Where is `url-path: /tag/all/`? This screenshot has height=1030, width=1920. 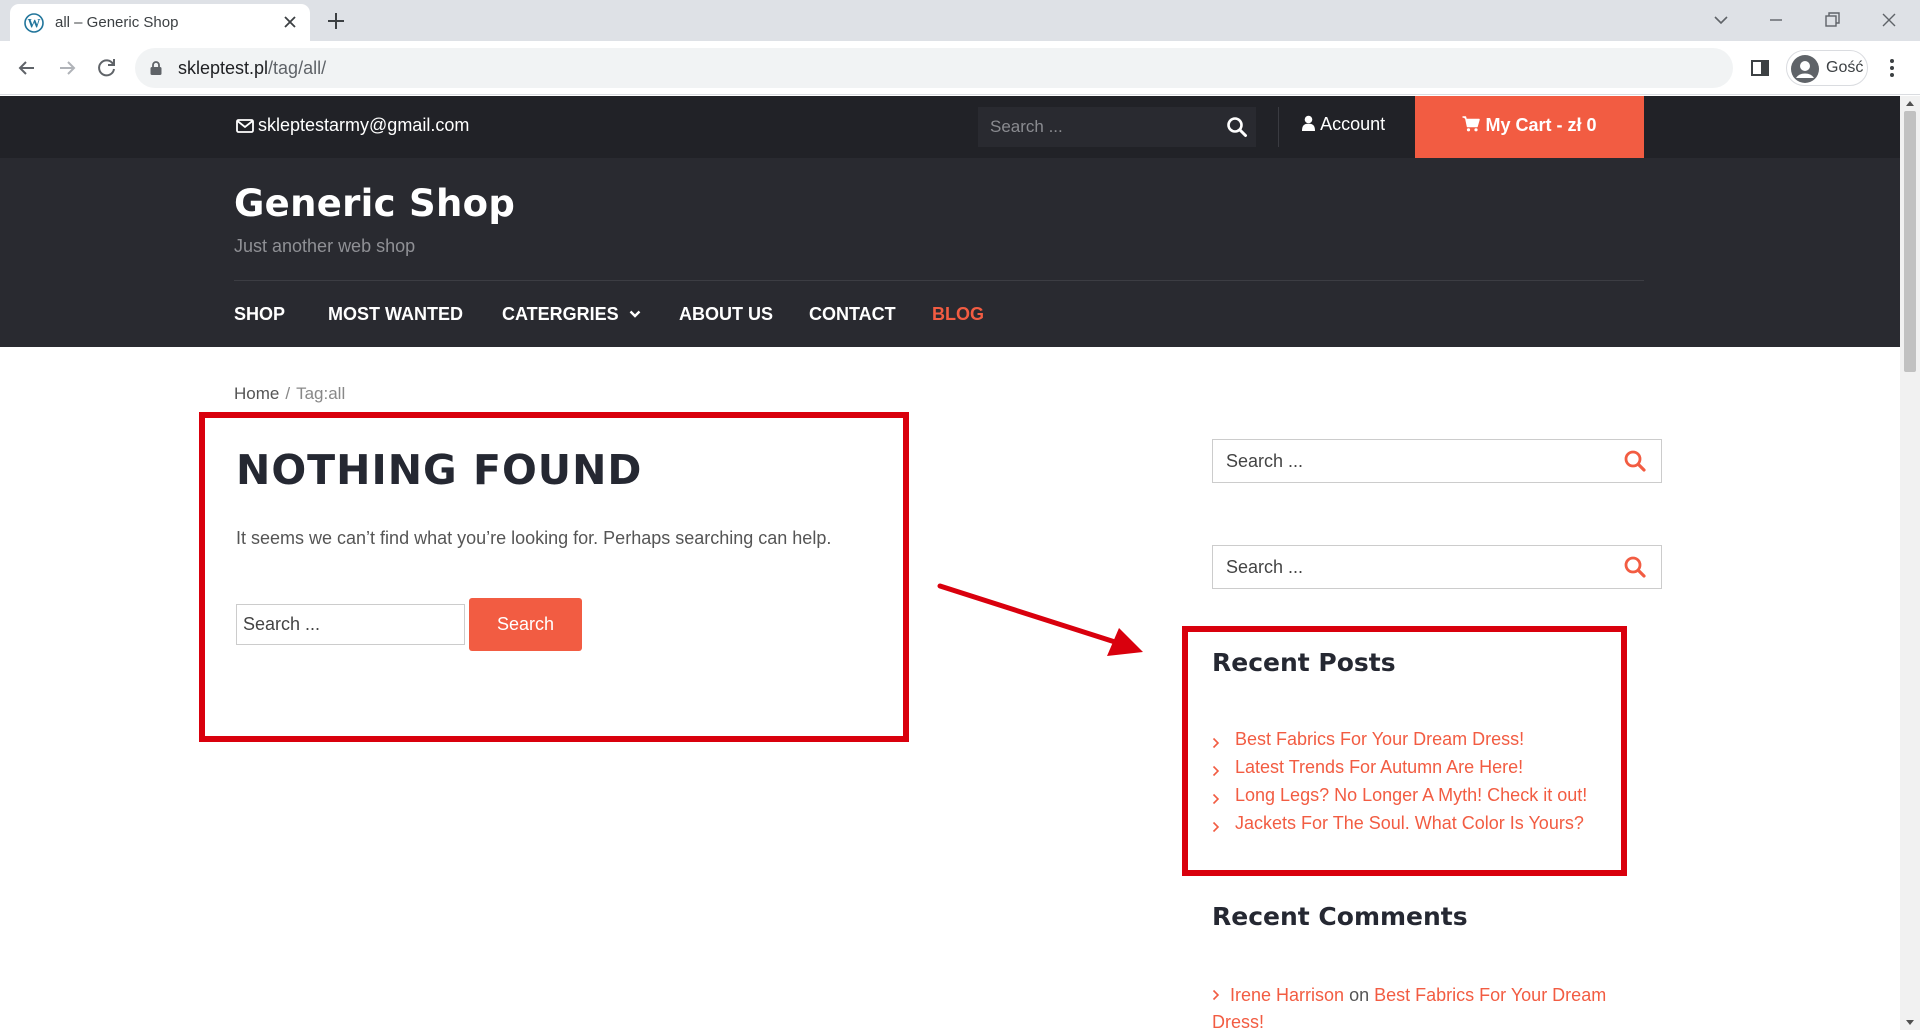
url-path: /tag/all/ is located at coordinates (297, 68).